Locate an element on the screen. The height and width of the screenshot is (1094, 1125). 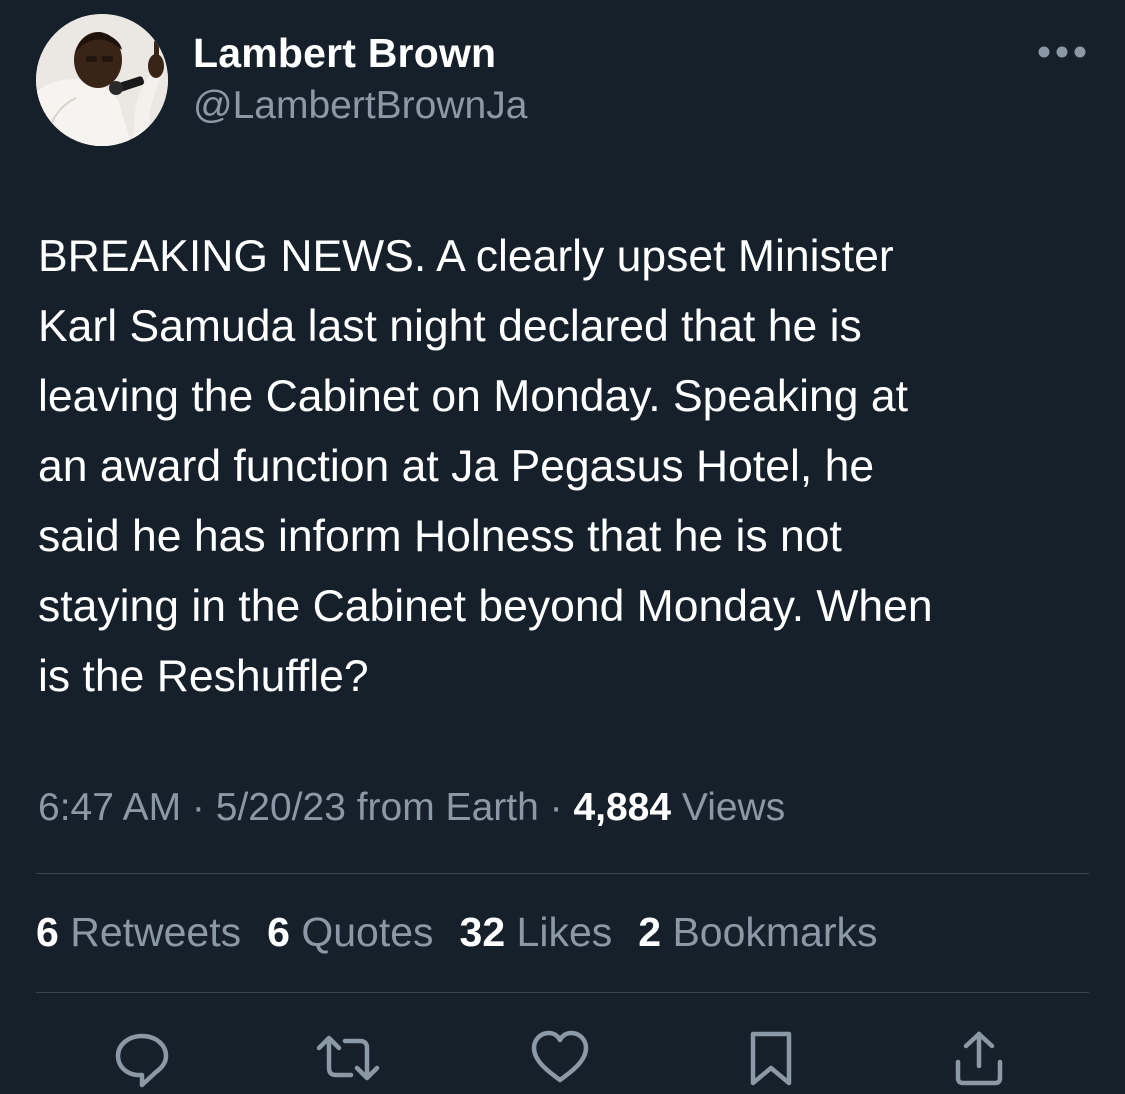
quotes-count: 6 is located at coordinates (278, 932).